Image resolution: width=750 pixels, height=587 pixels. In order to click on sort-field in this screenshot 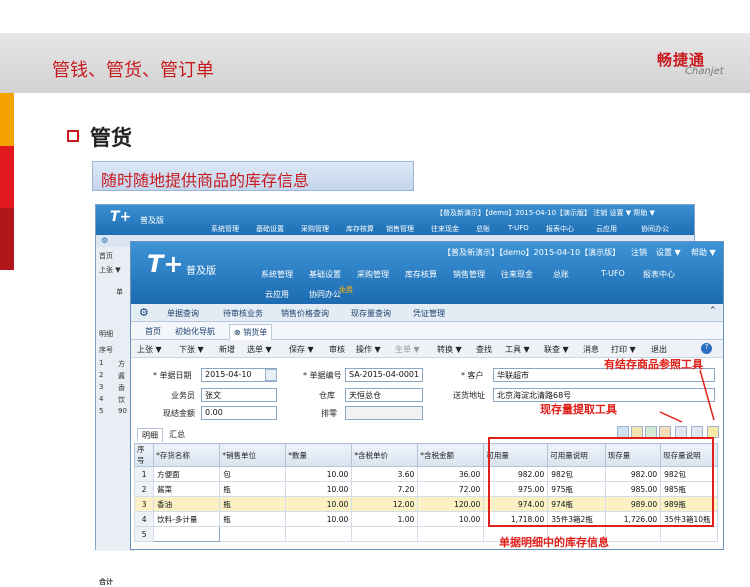, I will do `click(384, 413)`.